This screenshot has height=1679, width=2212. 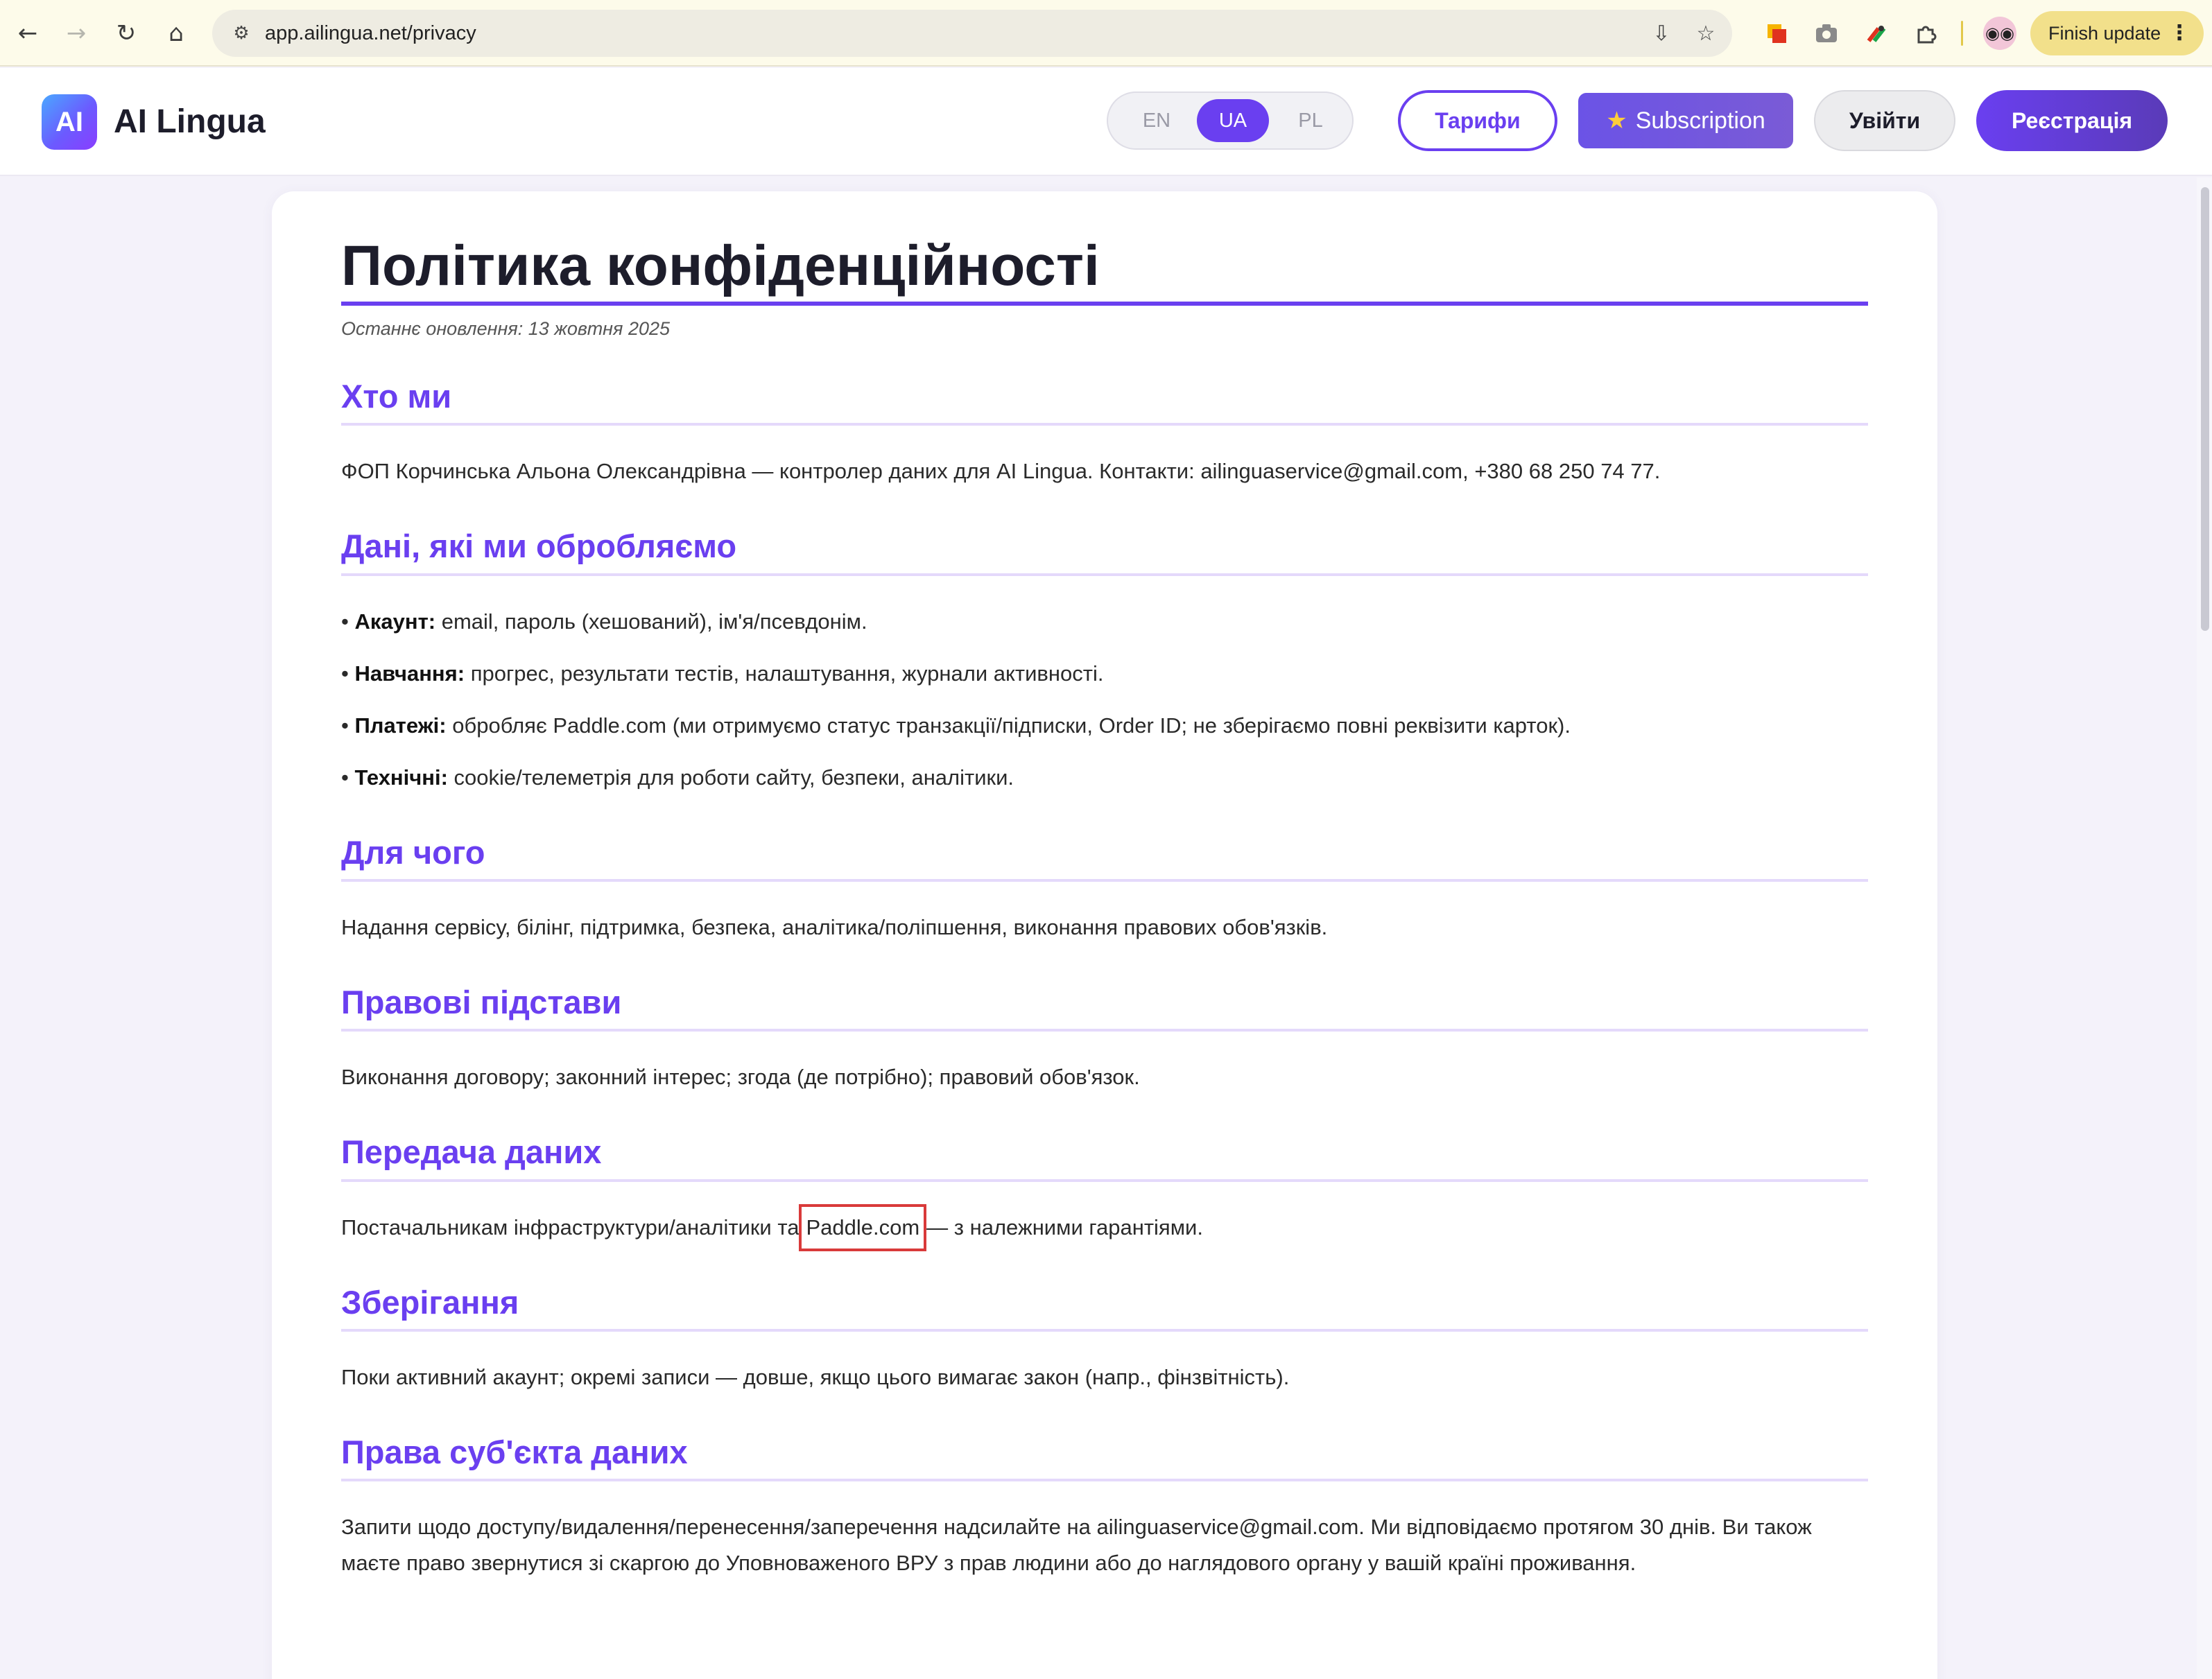 I want to click on forward-arrow-icon: →, so click(x=76, y=33).